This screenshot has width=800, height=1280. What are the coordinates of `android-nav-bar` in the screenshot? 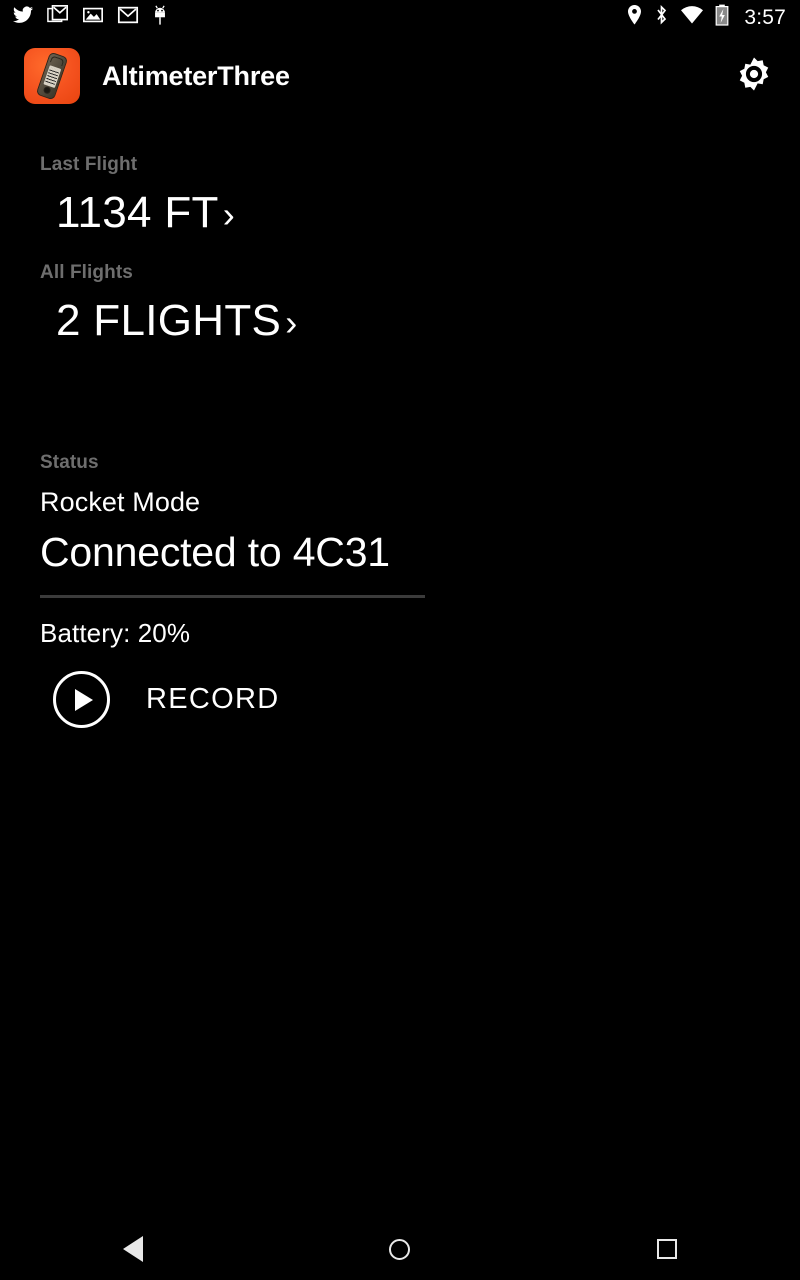 It's located at (400, 1249).